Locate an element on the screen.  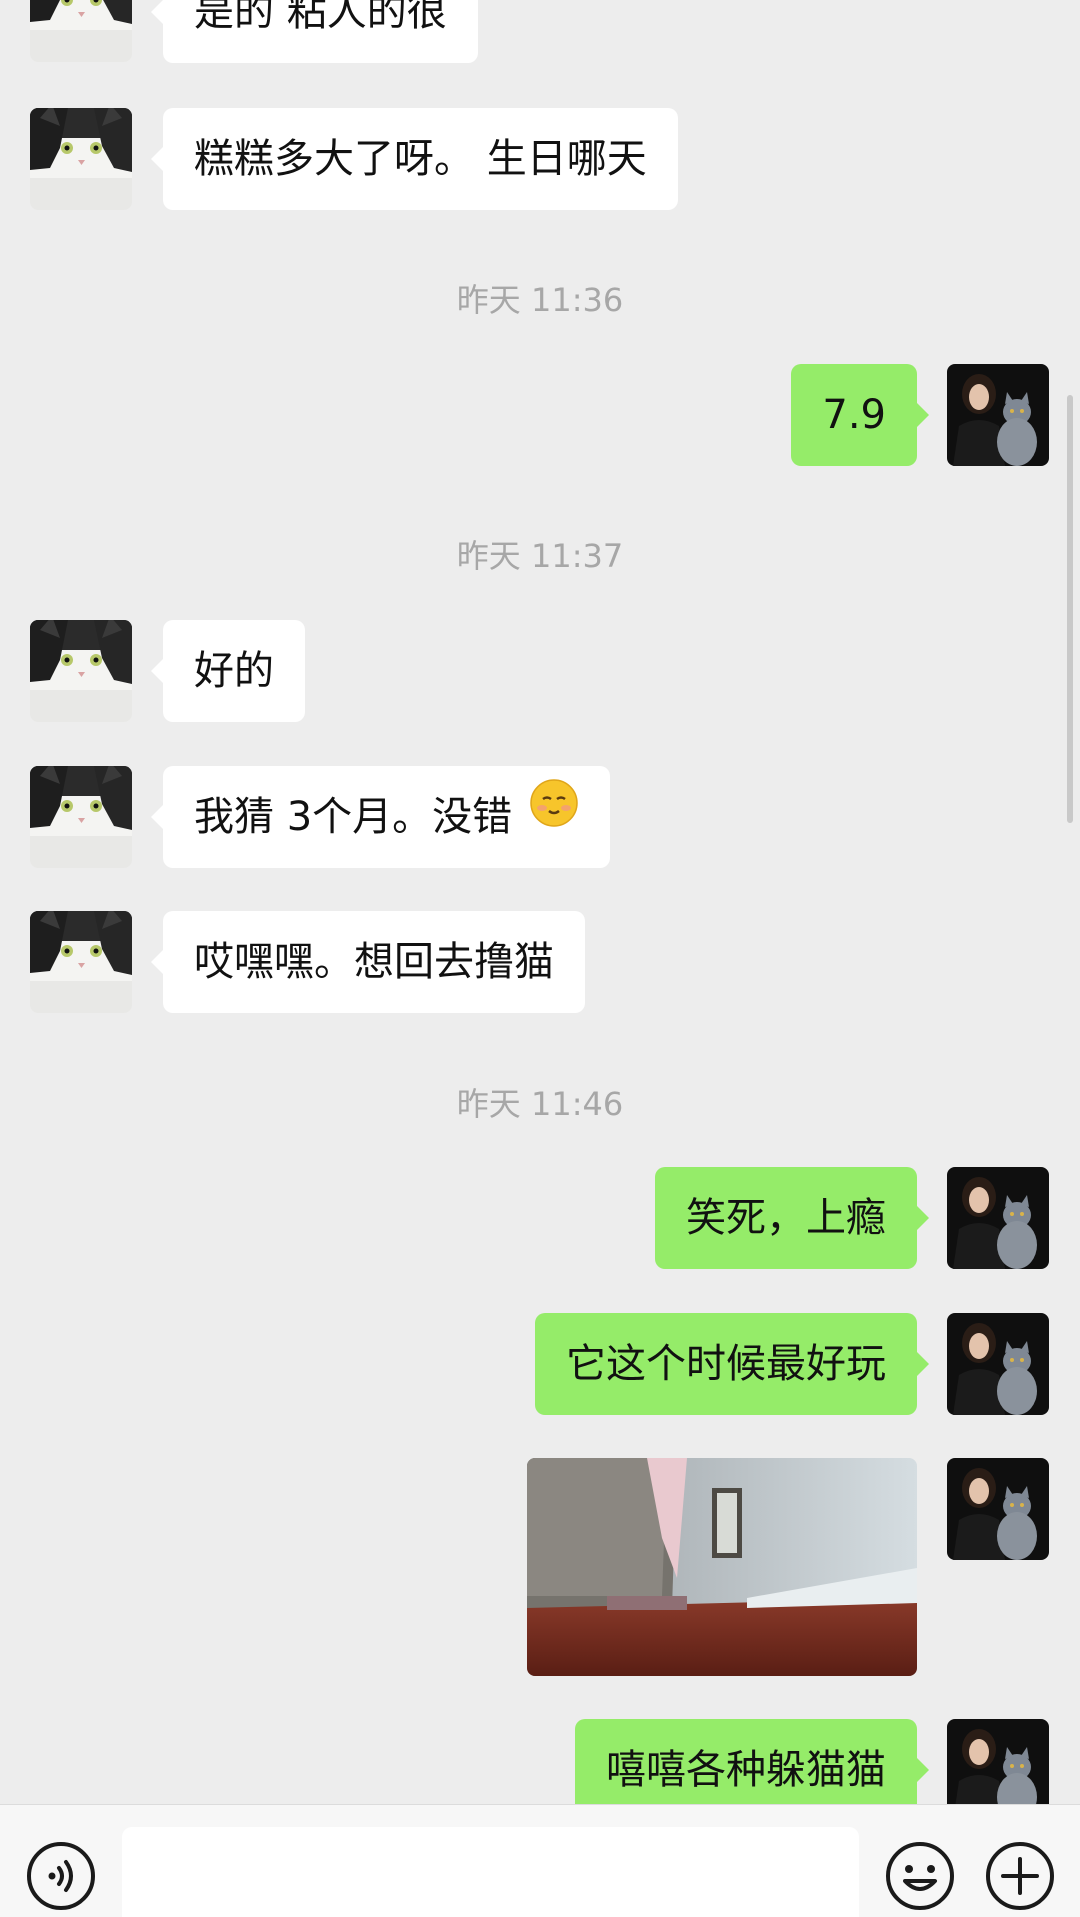
emoji-icon is located at coordinates (920, 1876).